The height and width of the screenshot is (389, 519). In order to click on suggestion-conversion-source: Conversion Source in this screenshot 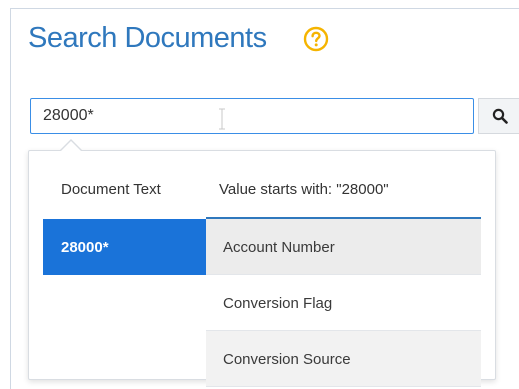, I will do `click(343, 359)`.